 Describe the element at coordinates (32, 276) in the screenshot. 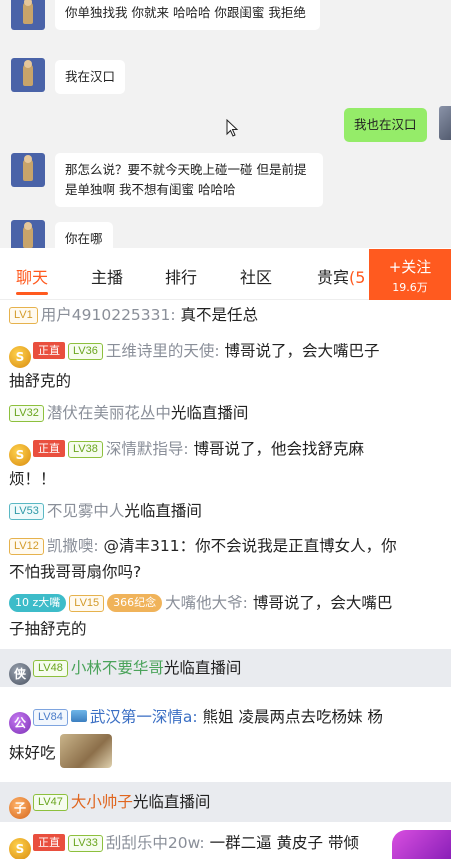

I see `tab-chat: 聊天` at that location.